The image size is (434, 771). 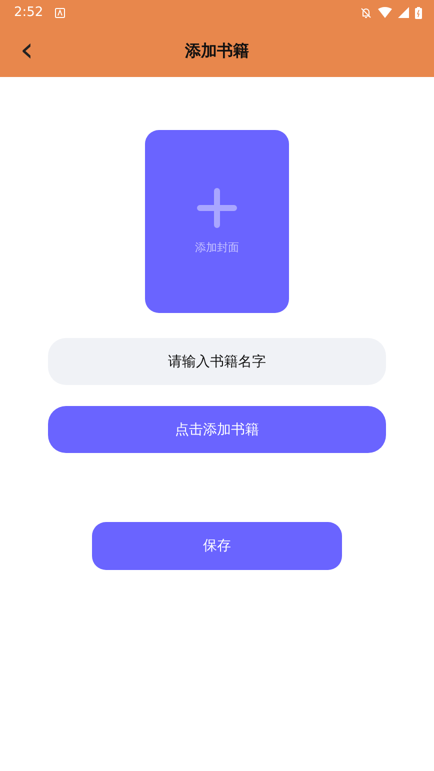 I want to click on book-name-field: 请输入书籍名字, so click(x=217, y=361).